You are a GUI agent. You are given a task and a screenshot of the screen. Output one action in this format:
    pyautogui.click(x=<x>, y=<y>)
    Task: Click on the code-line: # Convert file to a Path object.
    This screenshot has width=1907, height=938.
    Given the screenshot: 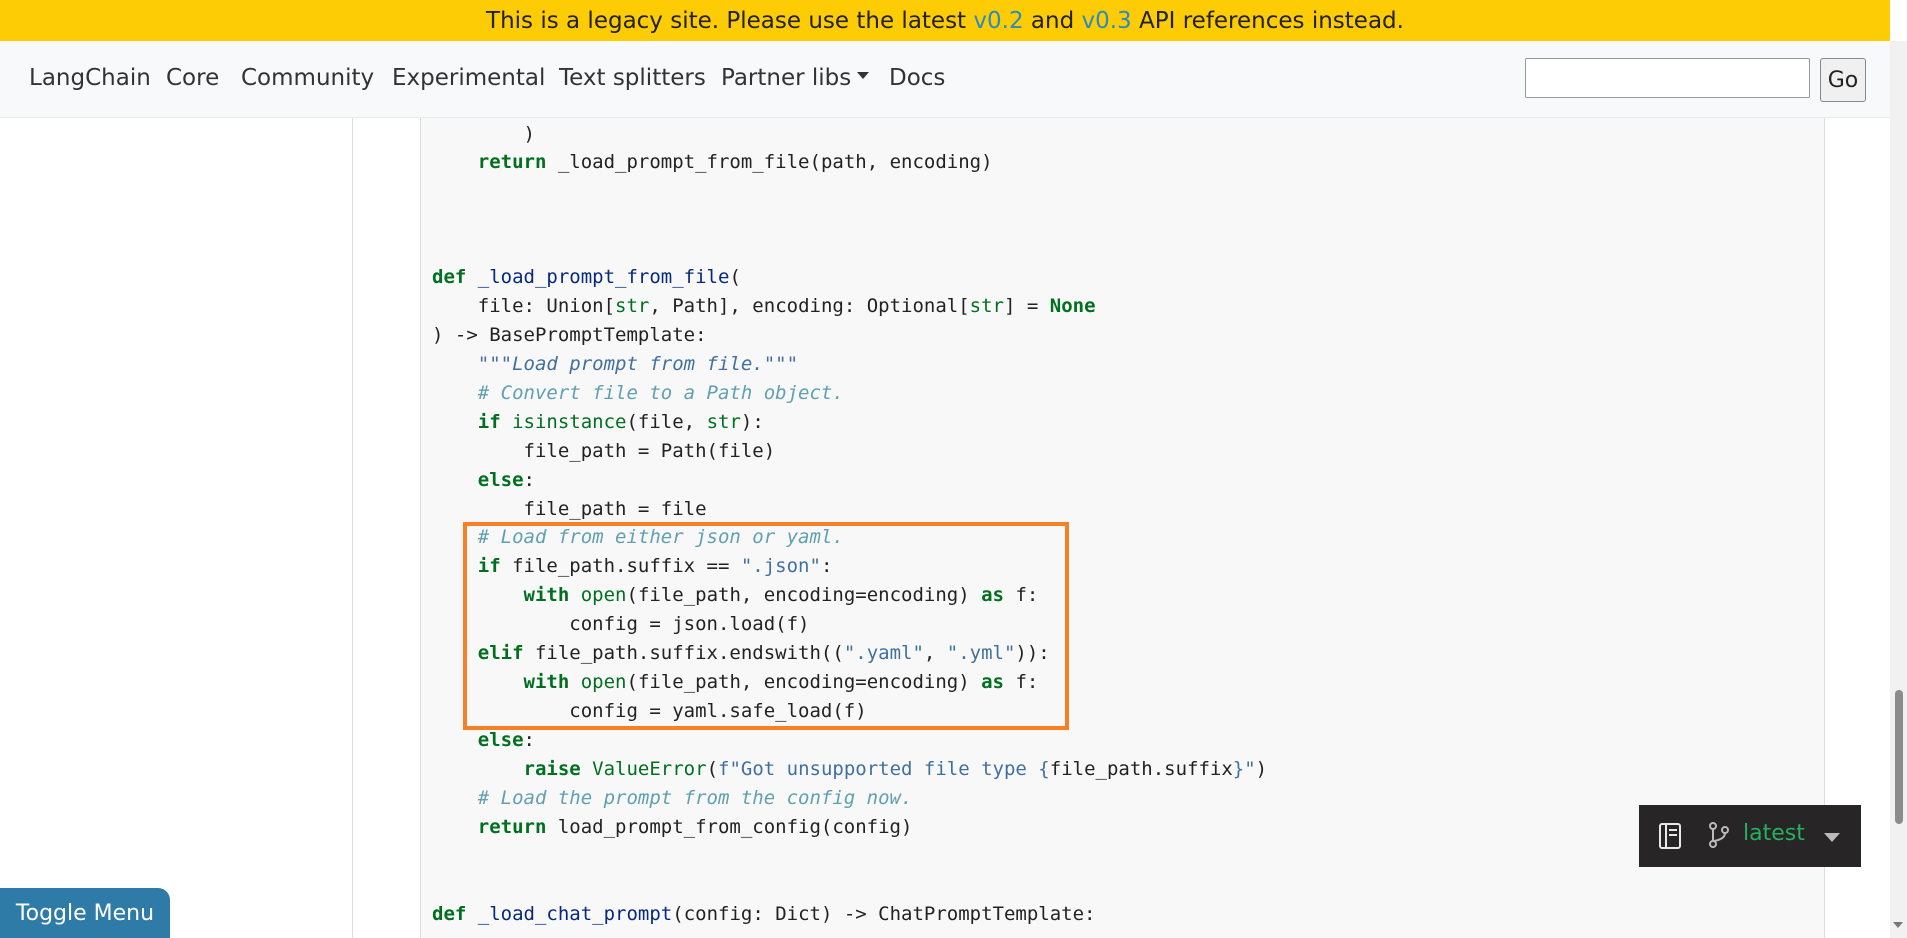 What is the action you would take?
    pyautogui.click(x=638, y=393)
    